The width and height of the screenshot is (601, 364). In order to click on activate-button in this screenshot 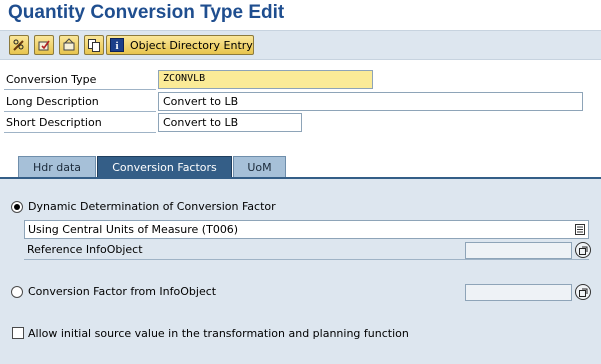, I will do `click(44, 45)`.